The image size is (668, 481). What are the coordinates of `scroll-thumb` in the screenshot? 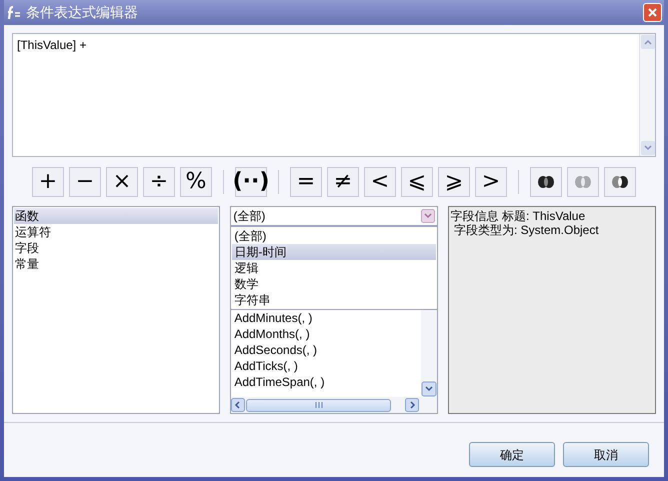 It's located at (319, 405).